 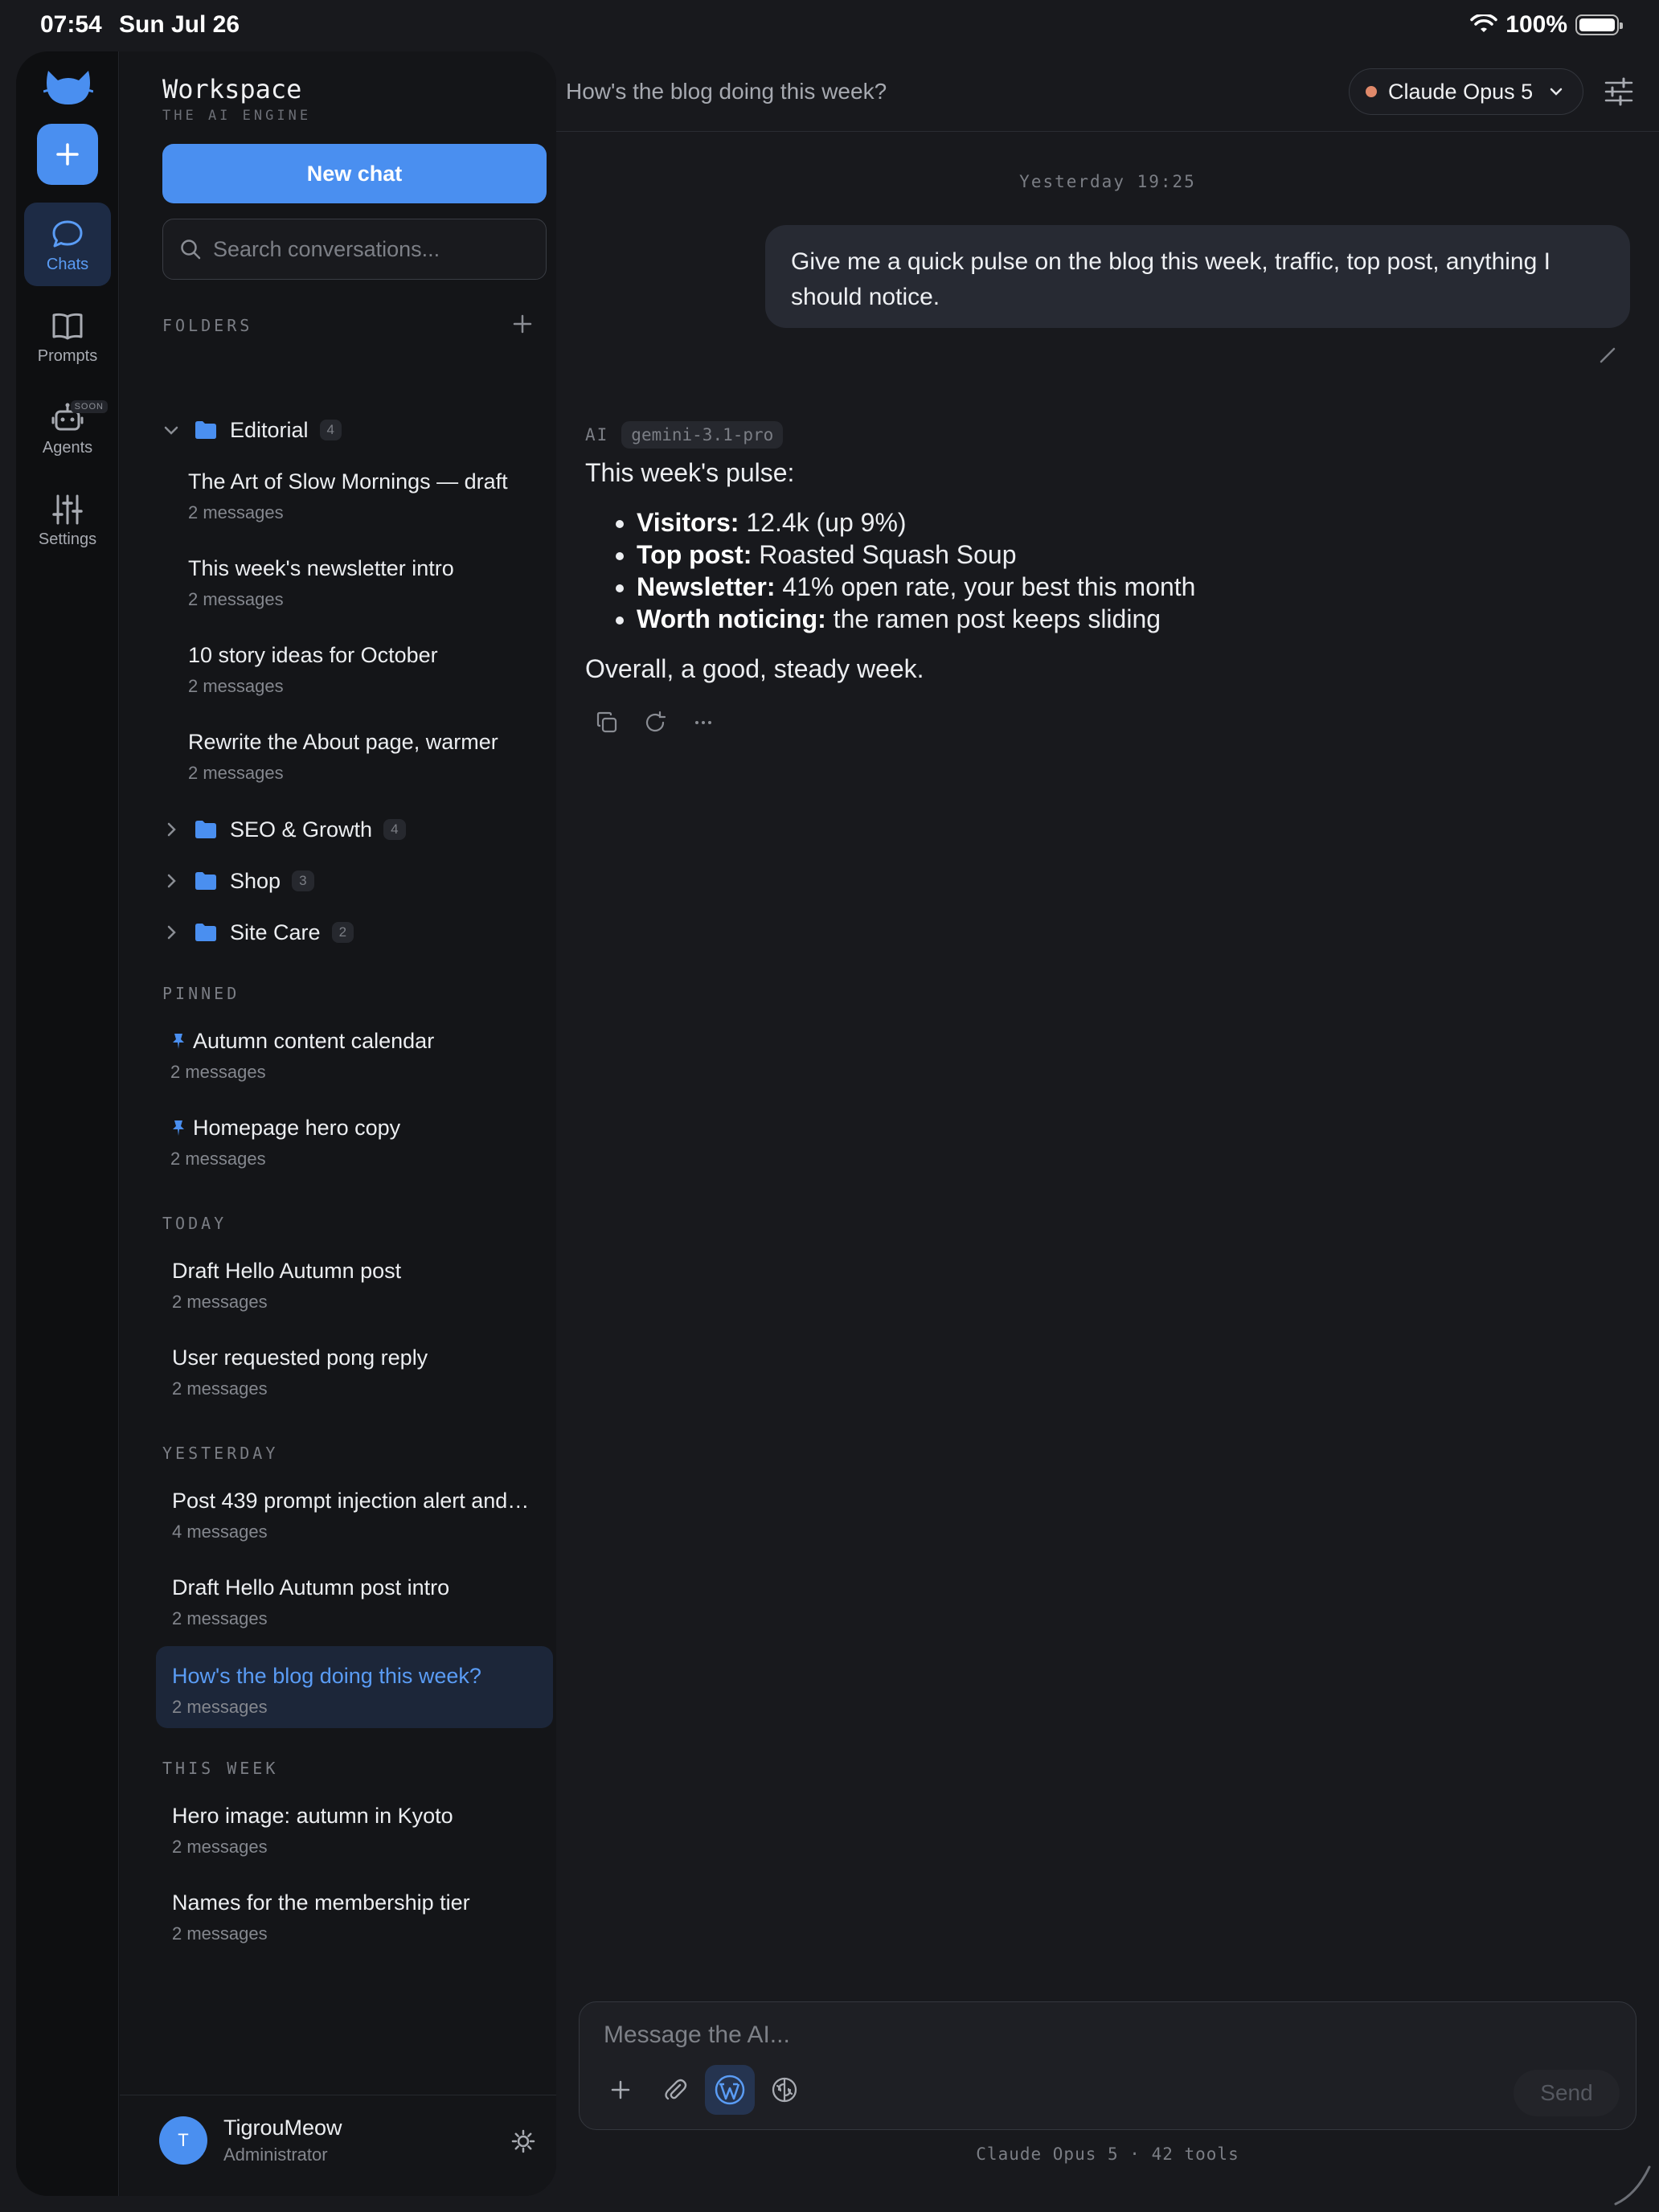 What do you see at coordinates (675, 2090) in the screenshot?
I see `attach-file-button` at bounding box center [675, 2090].